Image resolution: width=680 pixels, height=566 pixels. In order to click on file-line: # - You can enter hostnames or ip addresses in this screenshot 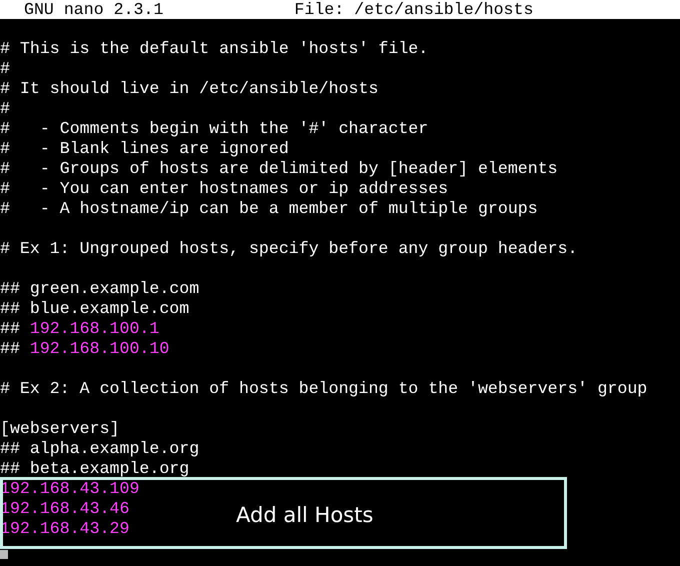, I will do `click(224, 189)`.